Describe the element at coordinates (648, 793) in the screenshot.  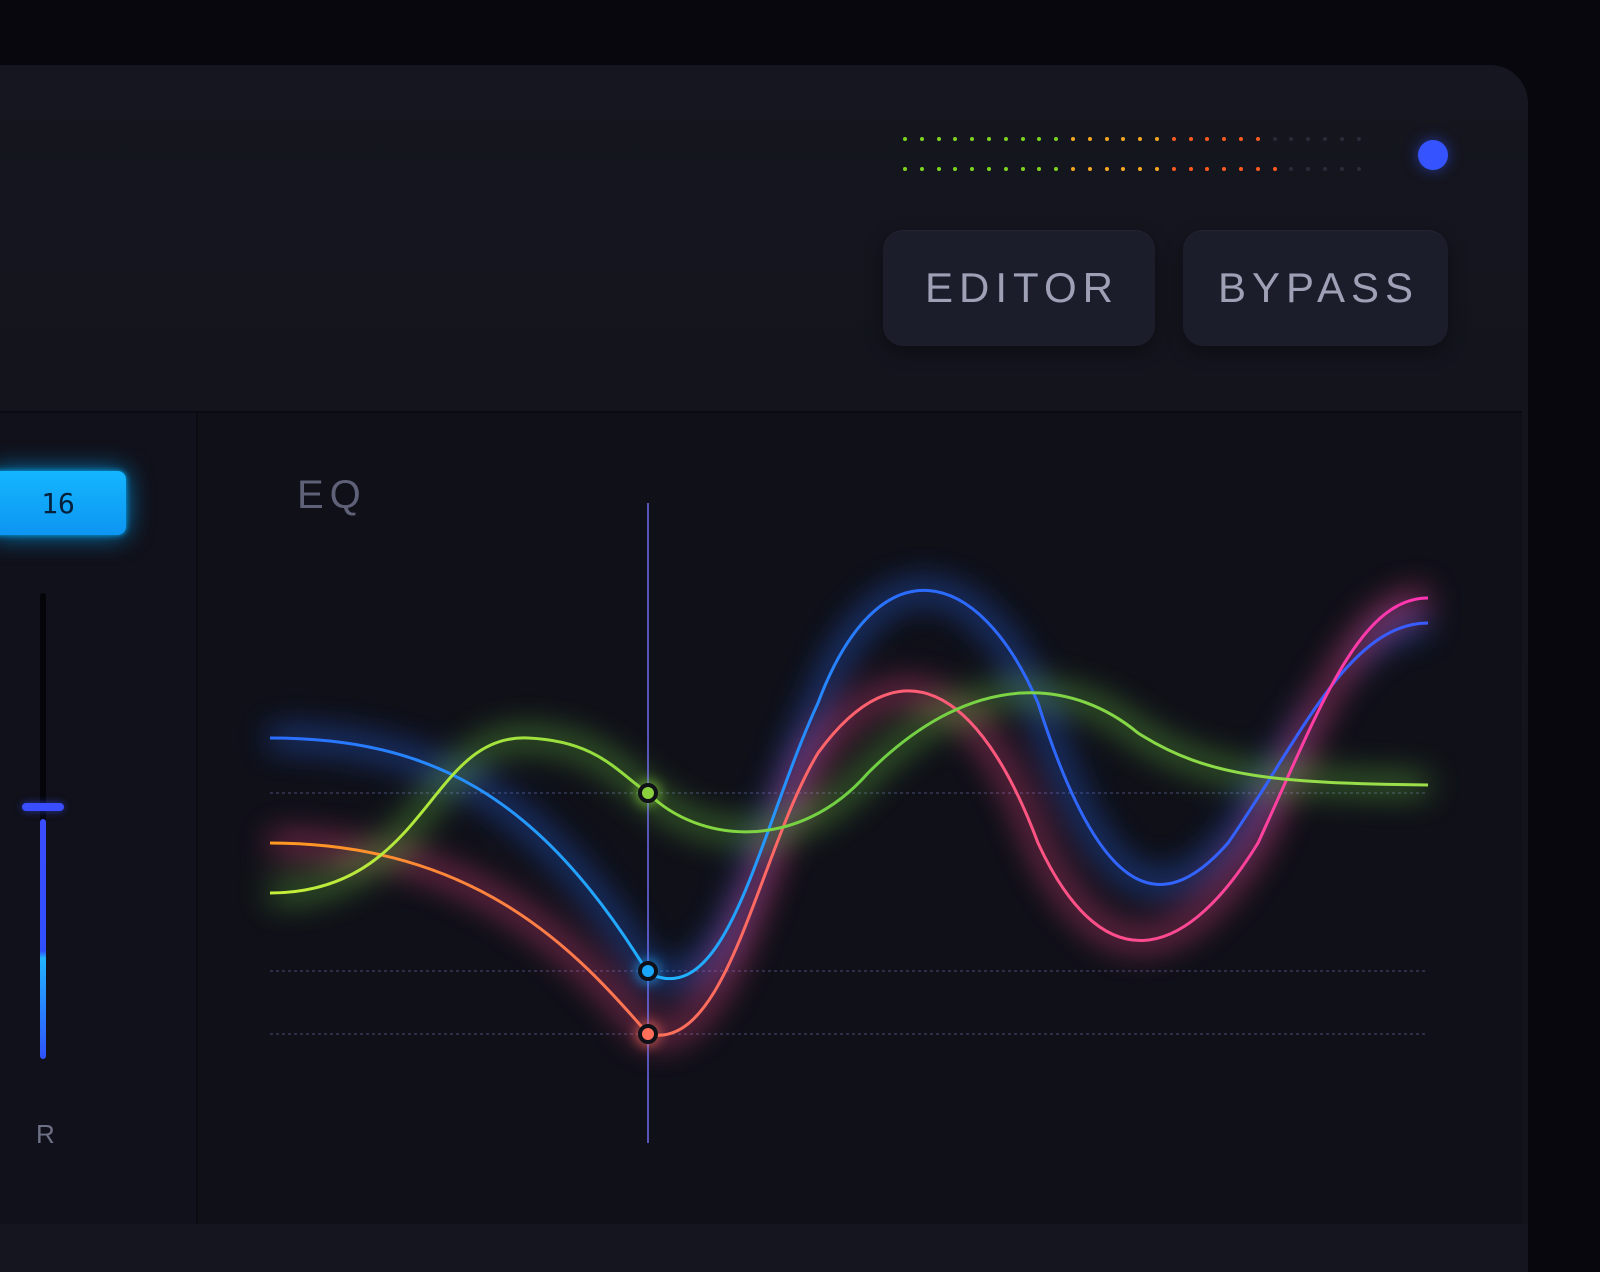
I see `eq-node-green` at that location.